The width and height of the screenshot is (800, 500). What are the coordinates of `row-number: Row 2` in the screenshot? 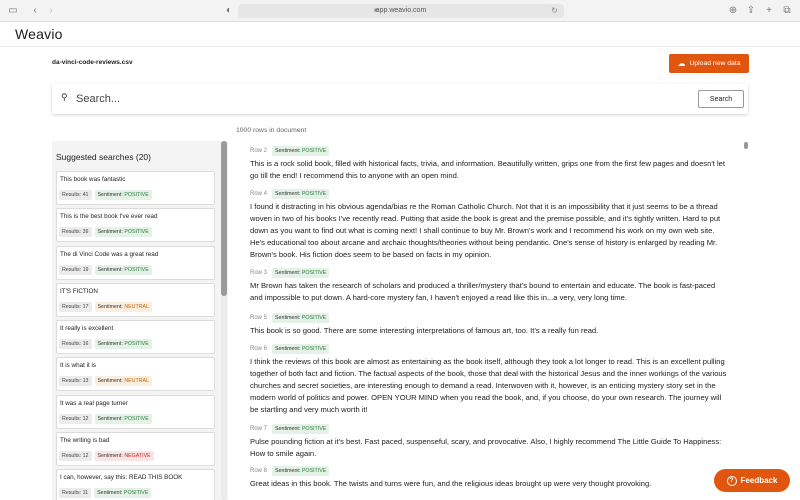 It's located at (259, 151).